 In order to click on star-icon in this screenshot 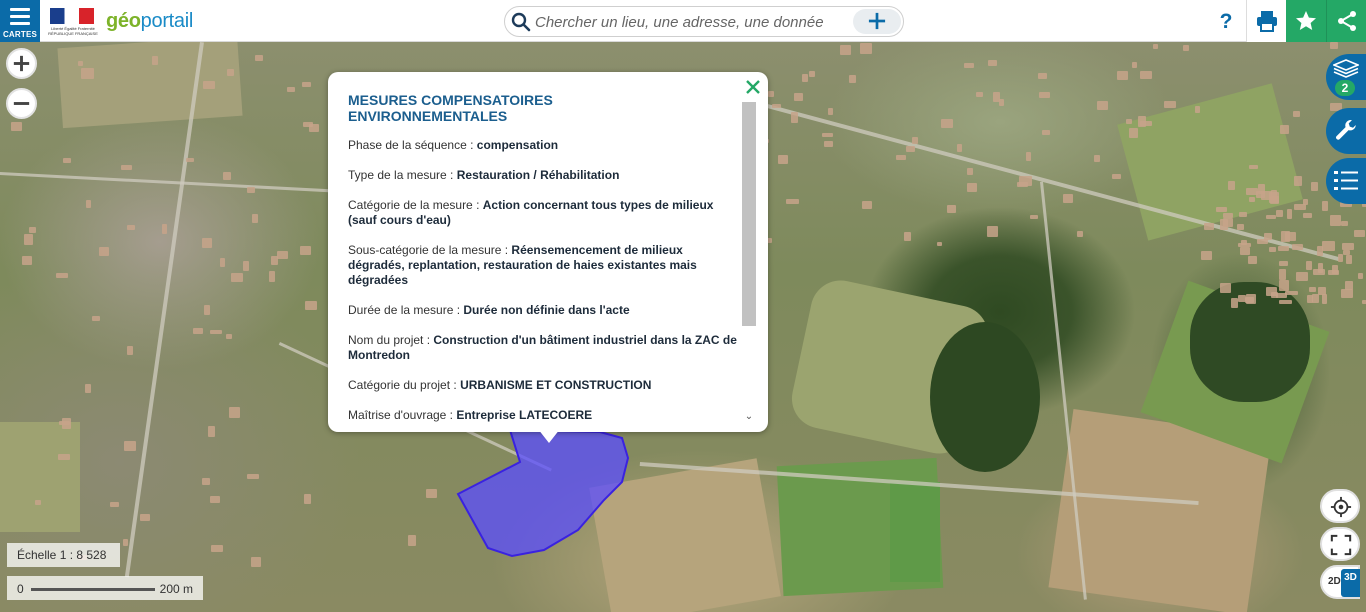, I will do `click(1306, 20)`.